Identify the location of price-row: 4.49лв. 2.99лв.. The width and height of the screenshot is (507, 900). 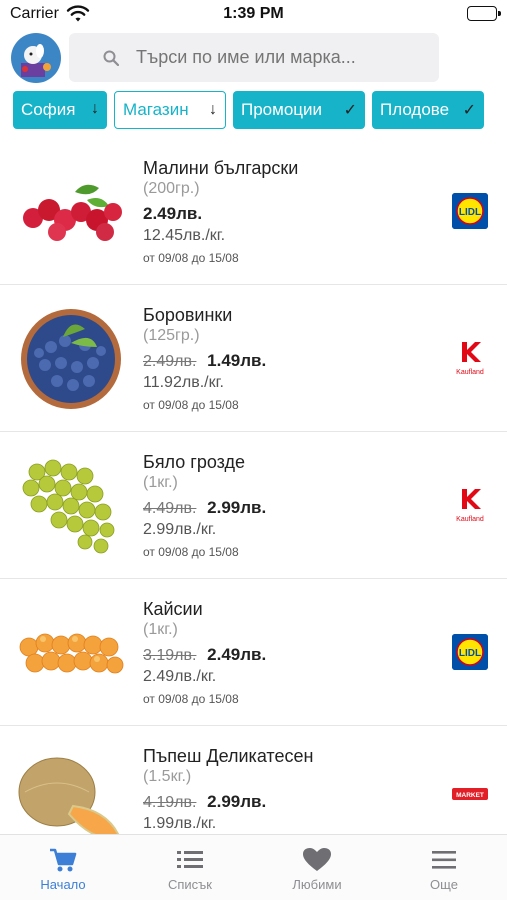
(204, 508).